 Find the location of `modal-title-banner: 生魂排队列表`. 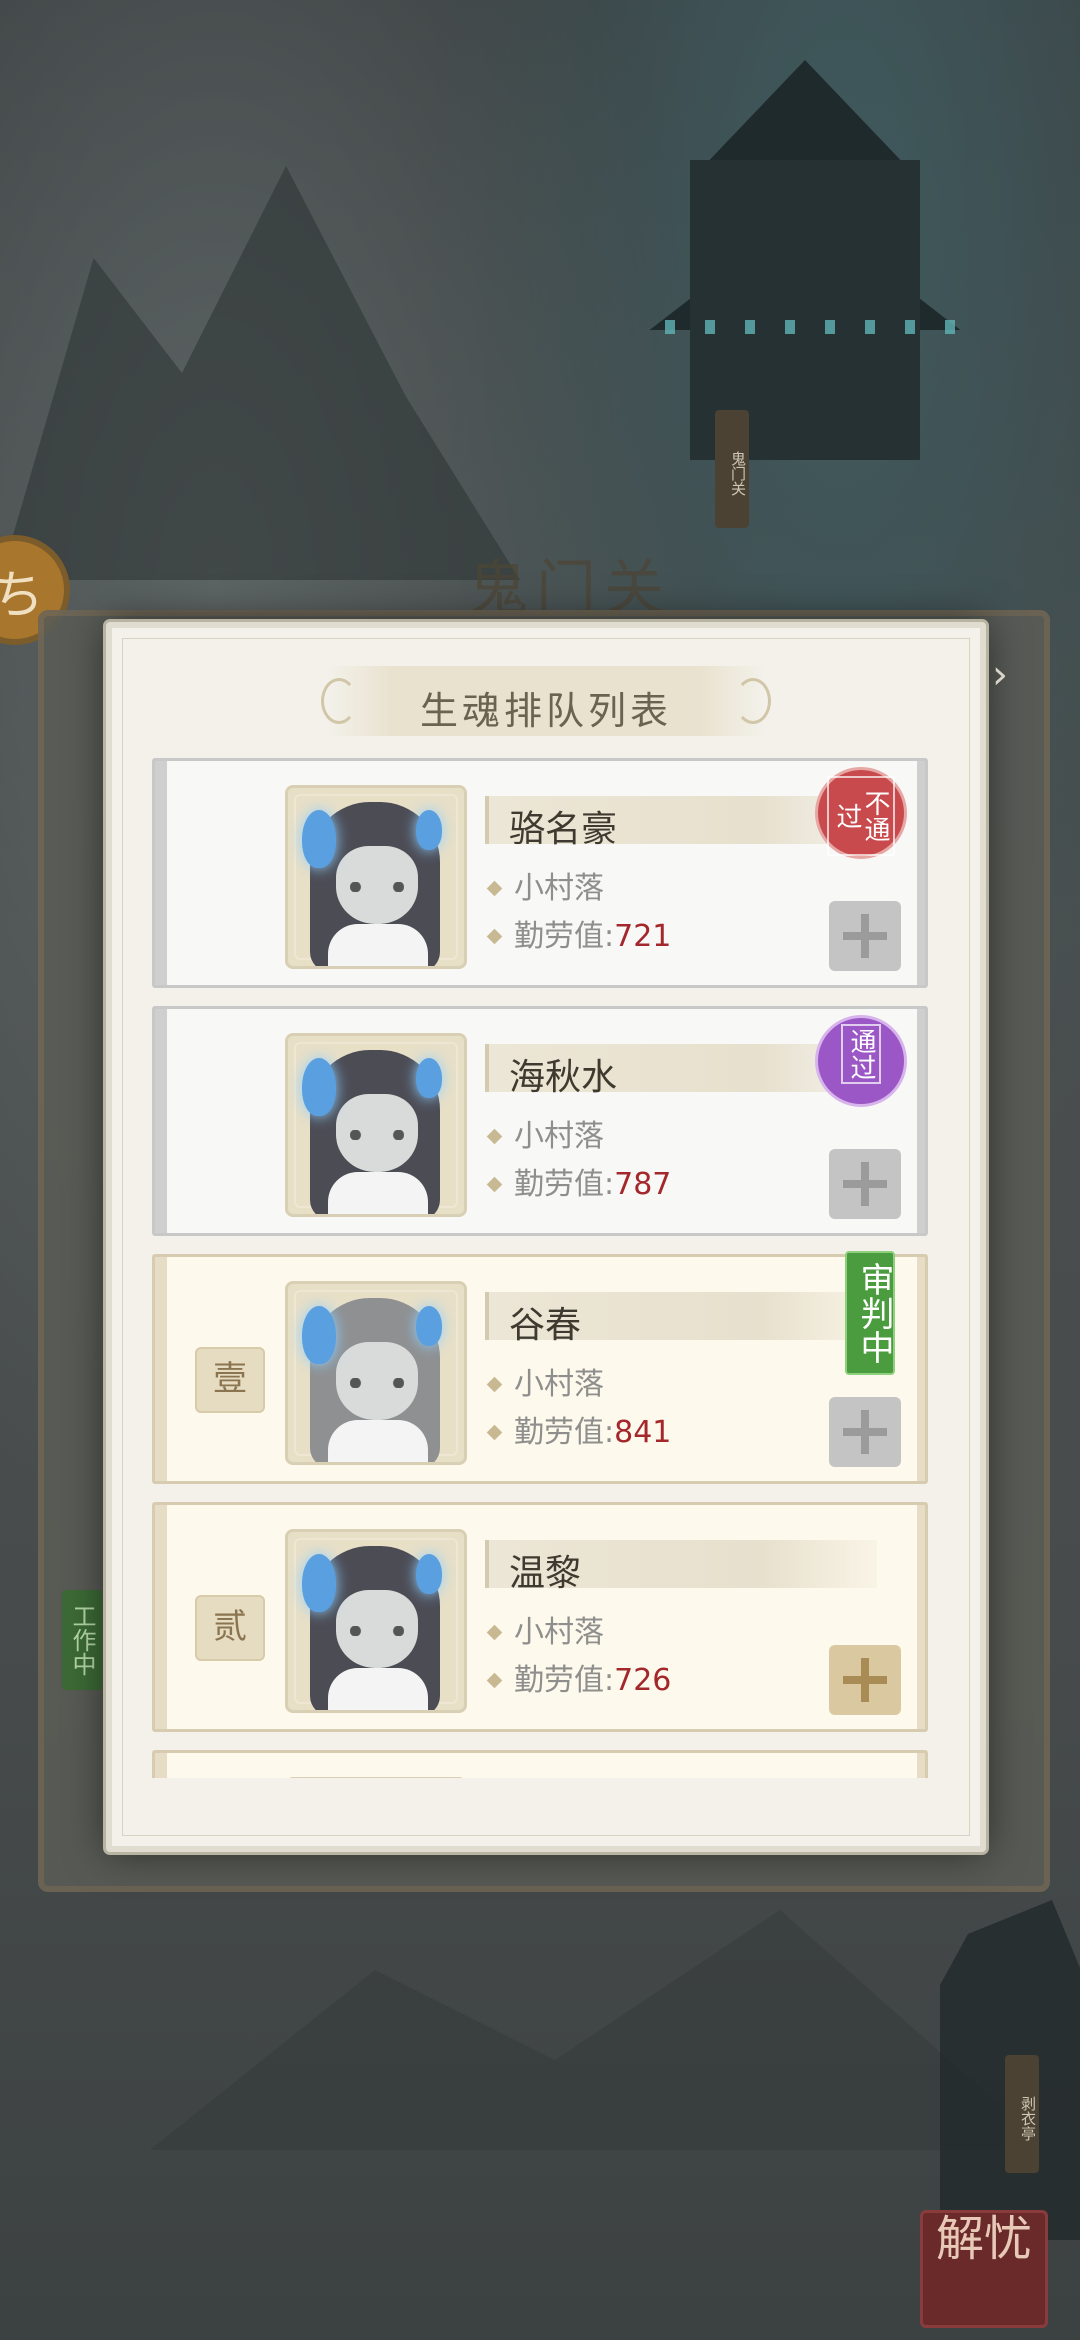

modal-title-banner: 生魂排队列表 is located at coordinates (546, 701).